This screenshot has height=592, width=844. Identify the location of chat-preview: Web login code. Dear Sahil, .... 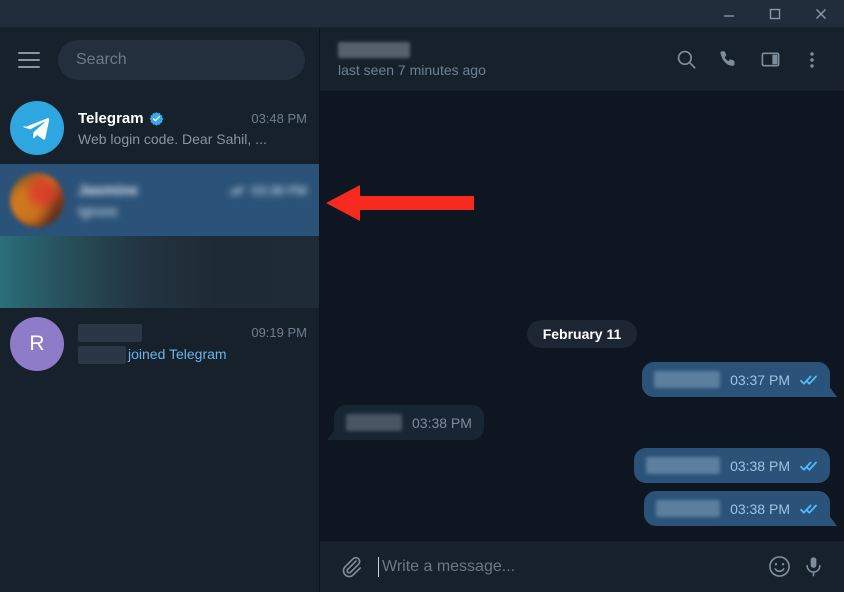
(172, 138).